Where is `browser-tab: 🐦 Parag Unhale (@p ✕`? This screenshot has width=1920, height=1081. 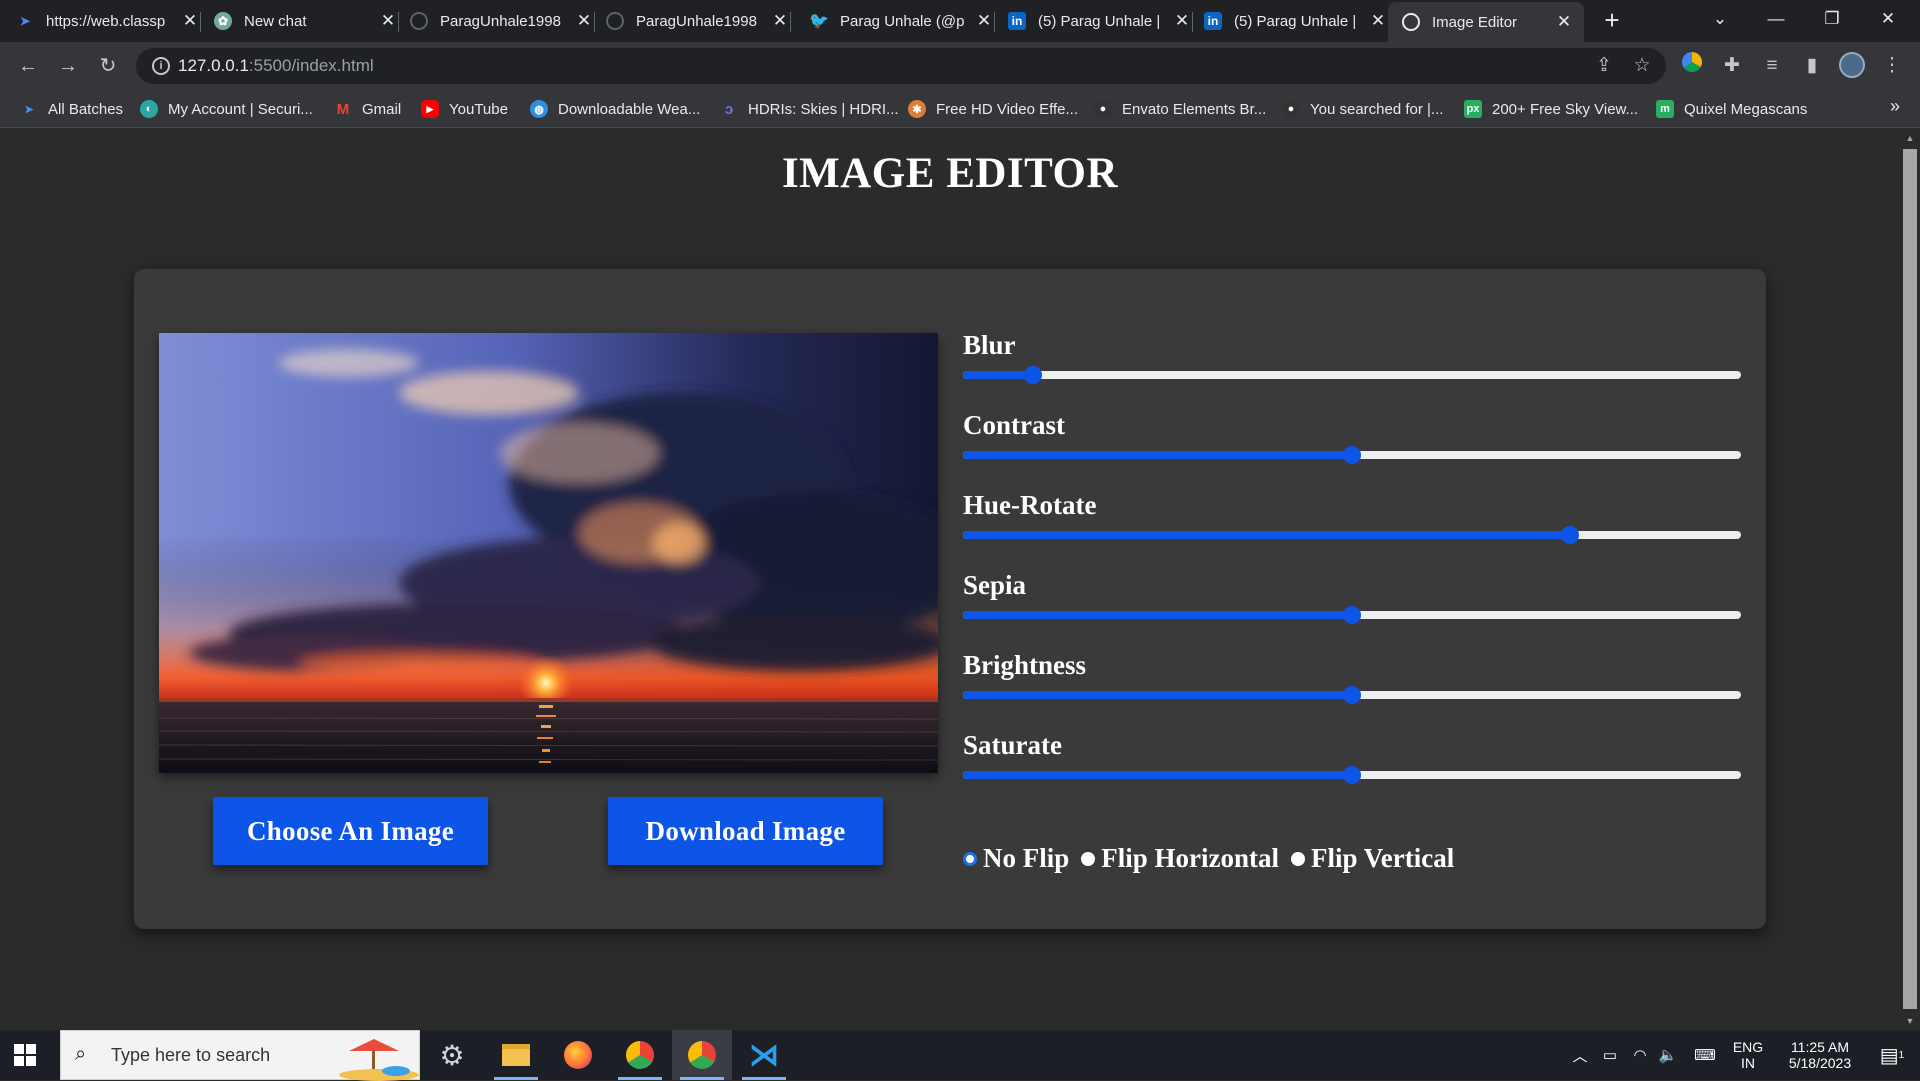 browser-tab: 🐦 Parag Unhale (@p ✕ is located at coordinates (902, 21).